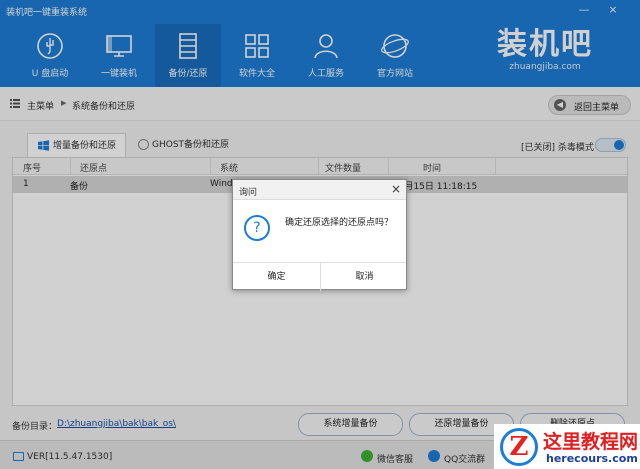 The image size is (640, 469). What do you see at coordinates (592, 458) in the screenshot?
I see `watermark-url: herecours.com` at bounding box center [592, 458].